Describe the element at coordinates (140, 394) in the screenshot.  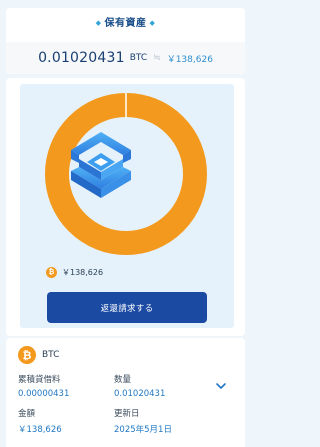
I see `quantity-value: 0.01020431` at that location.